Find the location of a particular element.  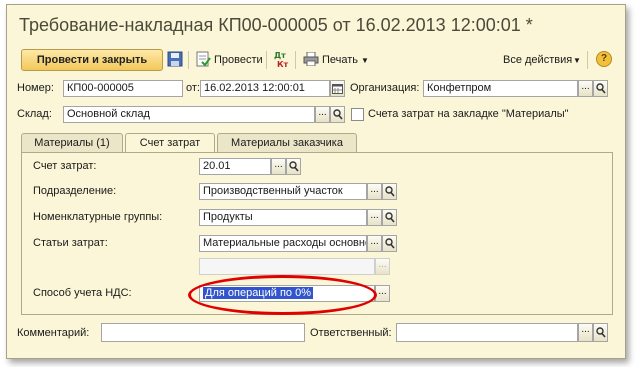

date-label: от: is located at coordinates (193, 88).